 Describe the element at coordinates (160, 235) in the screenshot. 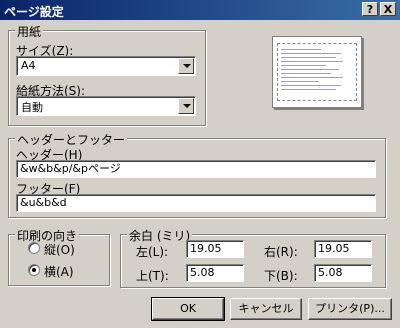

I see `margins-group-label: 余白 (ミリ)` at that location.